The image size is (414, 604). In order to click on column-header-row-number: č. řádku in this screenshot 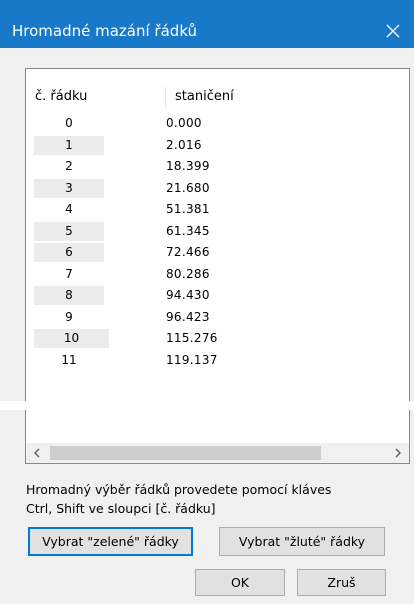, I will do `click(61, 96)`.